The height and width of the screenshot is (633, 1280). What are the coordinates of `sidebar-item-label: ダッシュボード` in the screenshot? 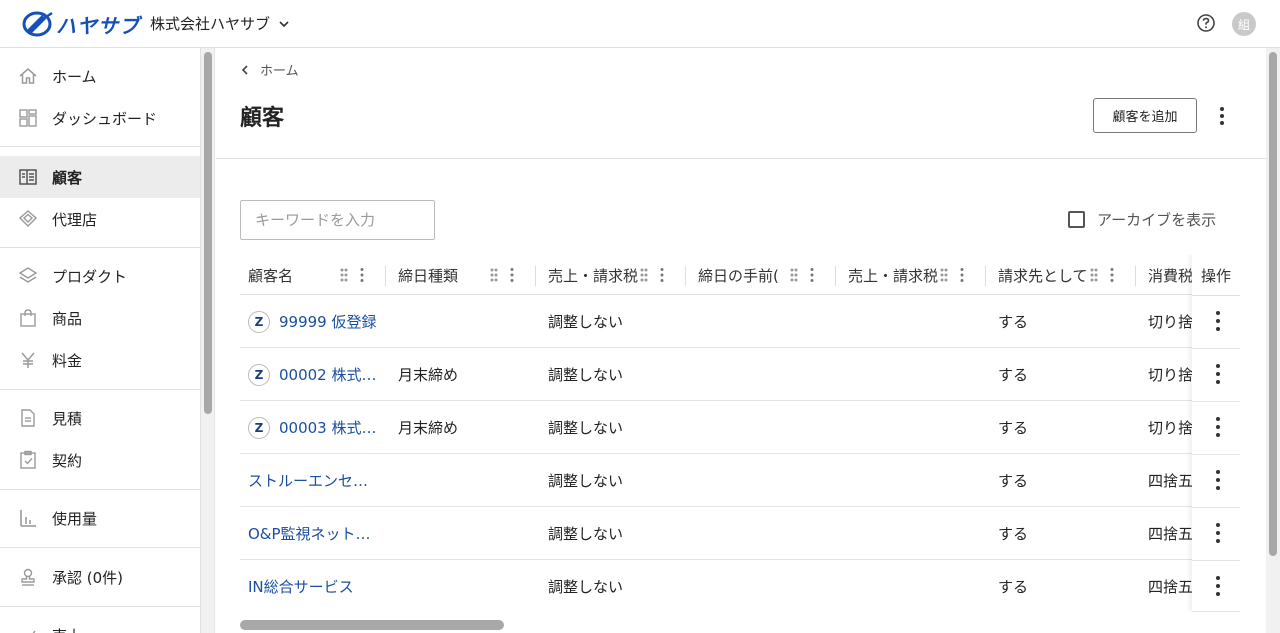 It's located at (105, 119).